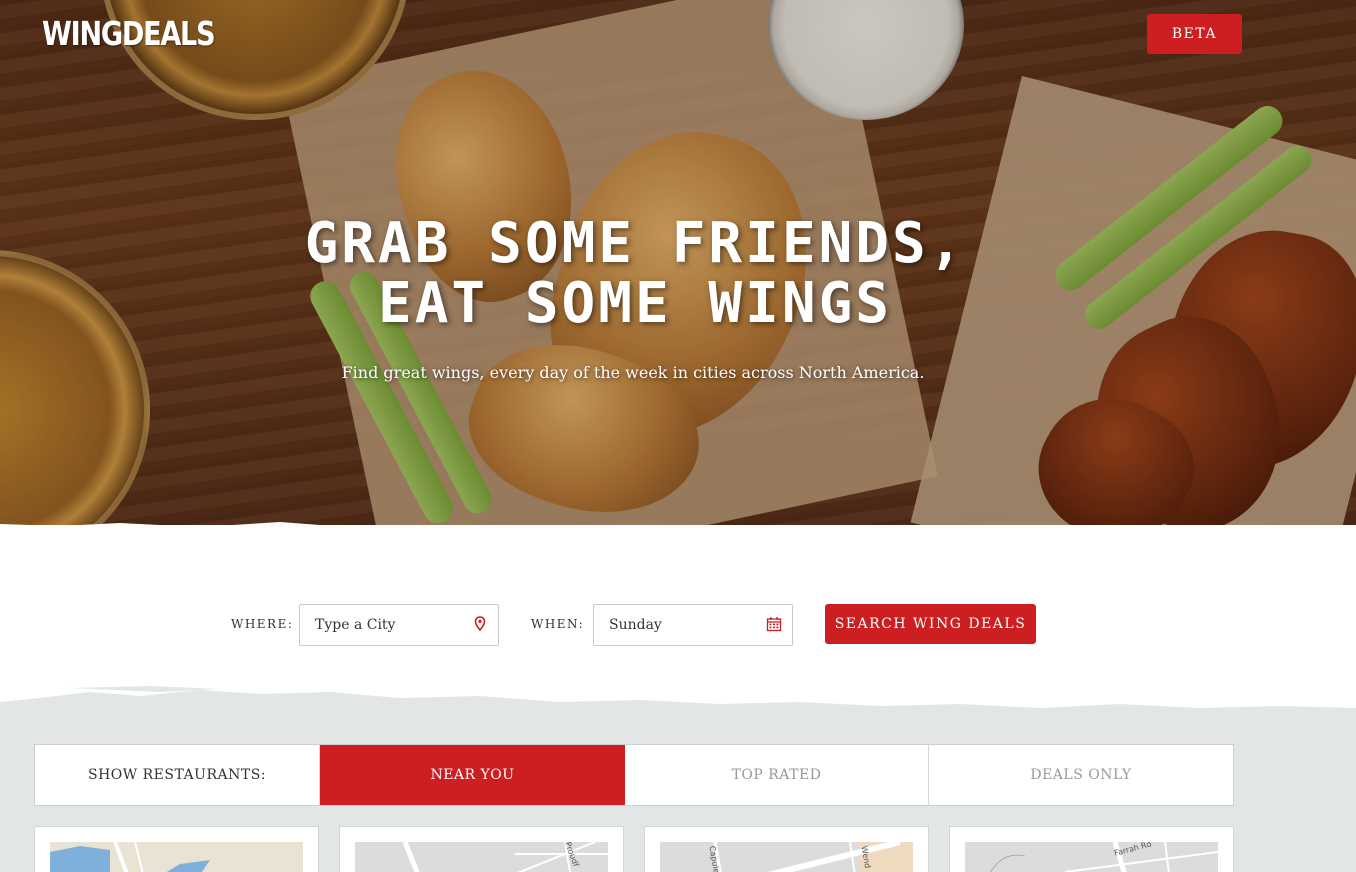 The width and height of the screenshot is (1356, 872). What do you see at coordinates (810, 857) in the screenshot?
I see `map-graphic: Capulet Wend` at bounding box center [810, 857].